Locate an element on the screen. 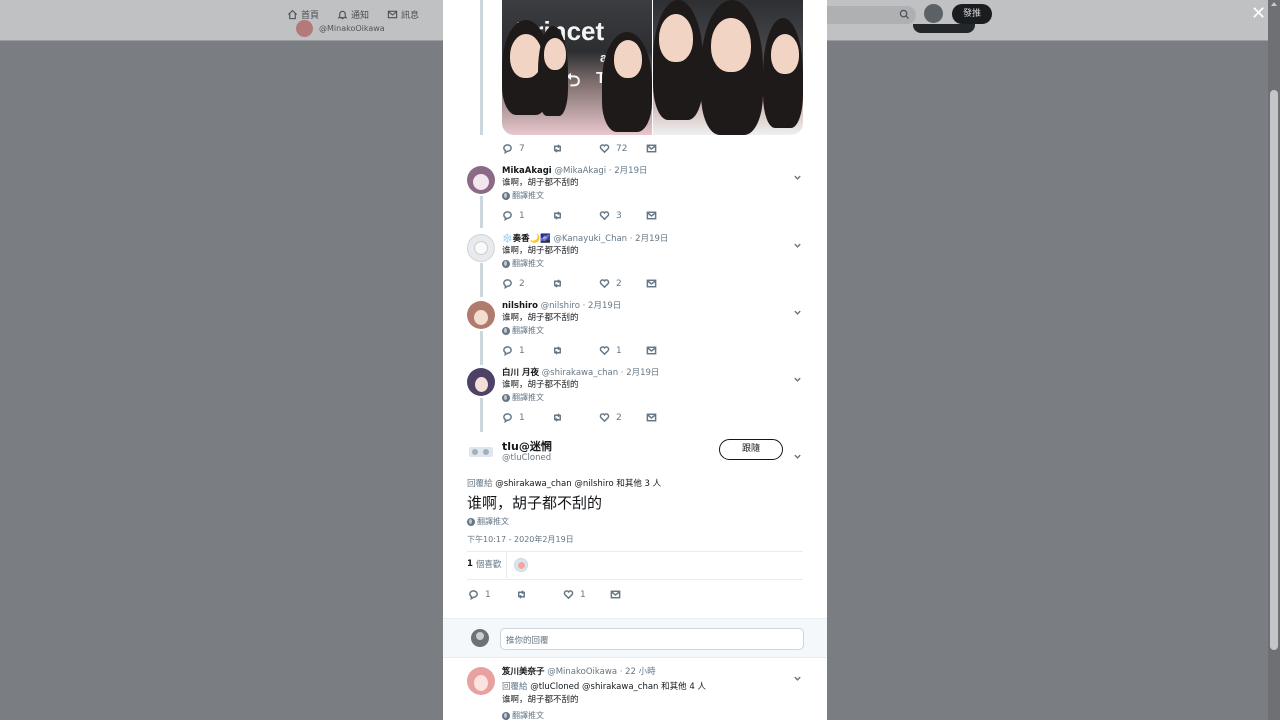  replying-users: @tluCloned @shirakawa_chan is located at coordinates (594, 687).